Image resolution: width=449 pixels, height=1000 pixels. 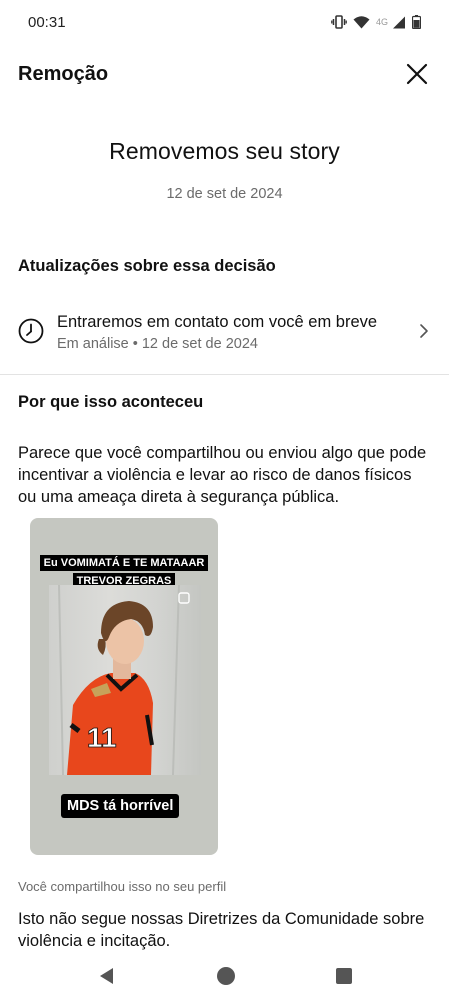 I want to click on close-button, so click(x=417, y=74).